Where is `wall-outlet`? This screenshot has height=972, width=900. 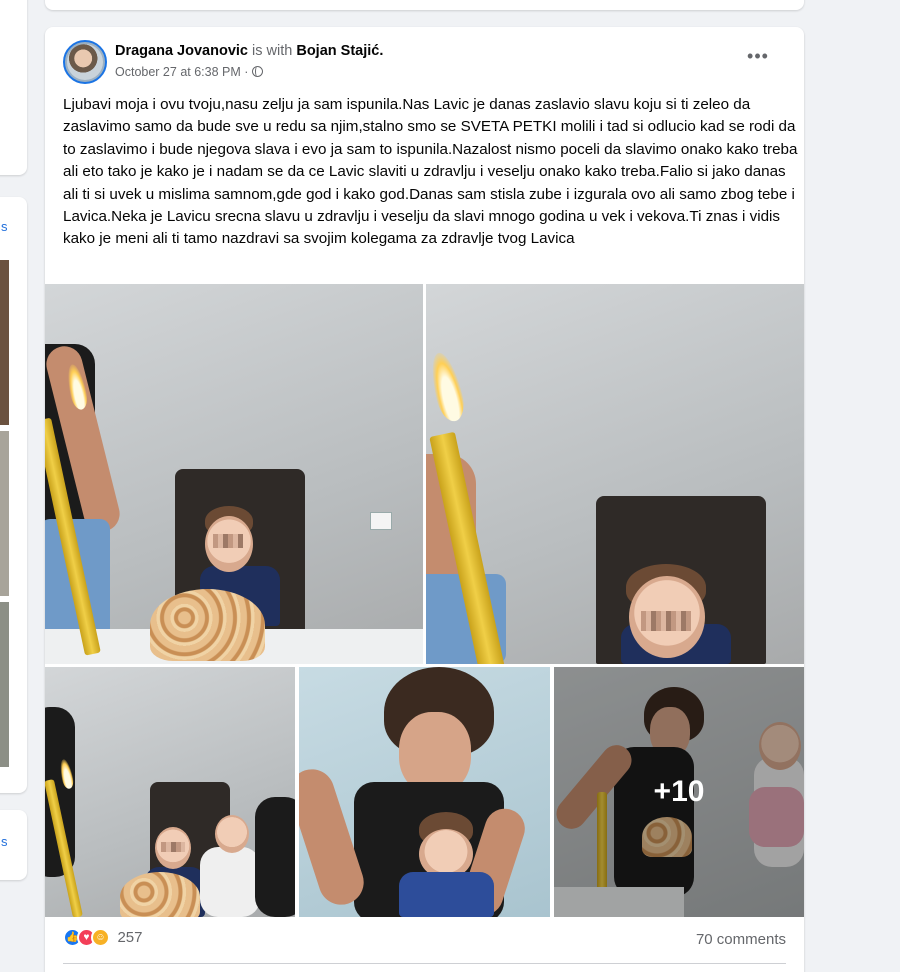
wall-outlet is located at coordinates (381, 521).